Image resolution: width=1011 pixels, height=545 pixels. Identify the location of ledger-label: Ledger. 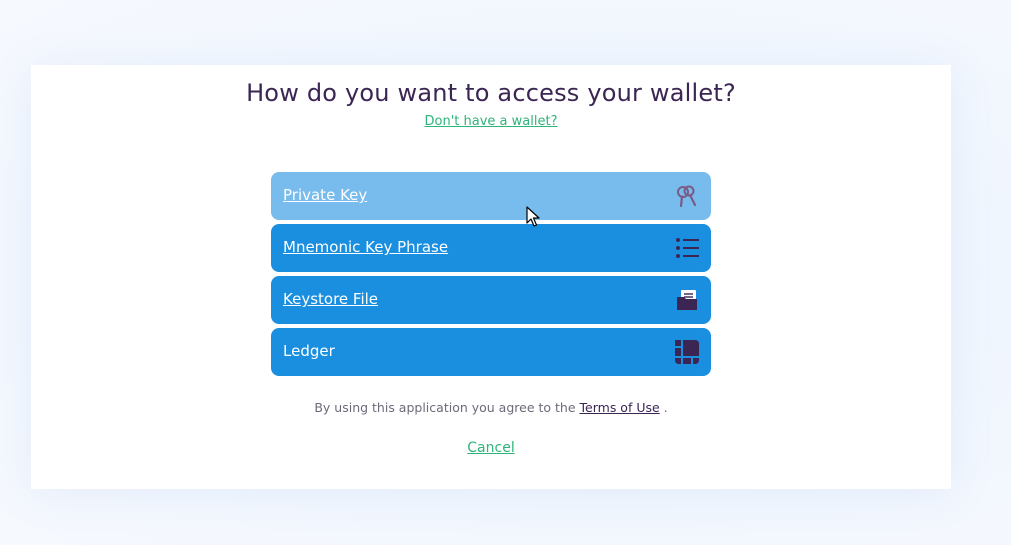
(309, 351).